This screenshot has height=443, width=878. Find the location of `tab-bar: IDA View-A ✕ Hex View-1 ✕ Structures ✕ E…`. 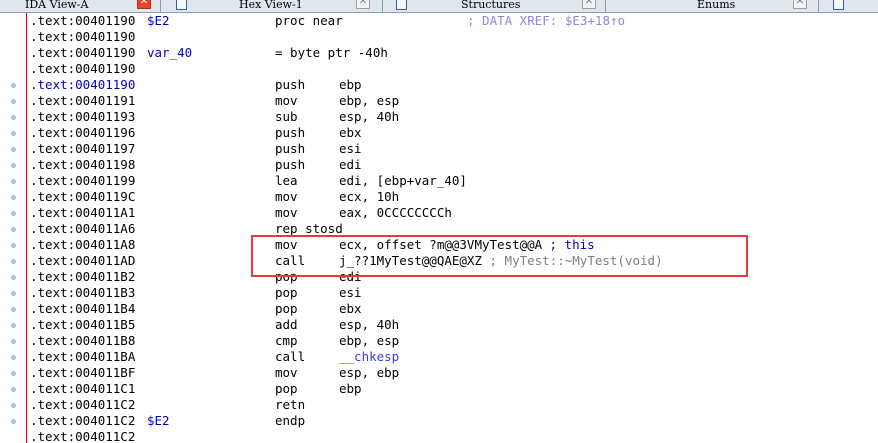

tab-bar: IDA View-A ✕ Hex View-1 ✕ Structures ✕ E… is located at coordinates (439, 6).